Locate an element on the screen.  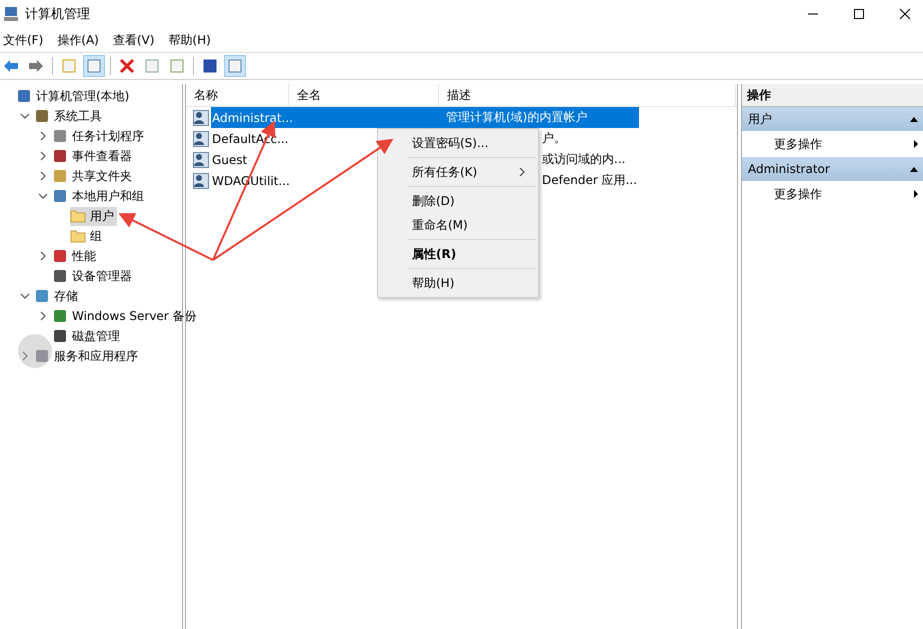
tree-item: 任务计划程序 is located at coordinates (99, 136).